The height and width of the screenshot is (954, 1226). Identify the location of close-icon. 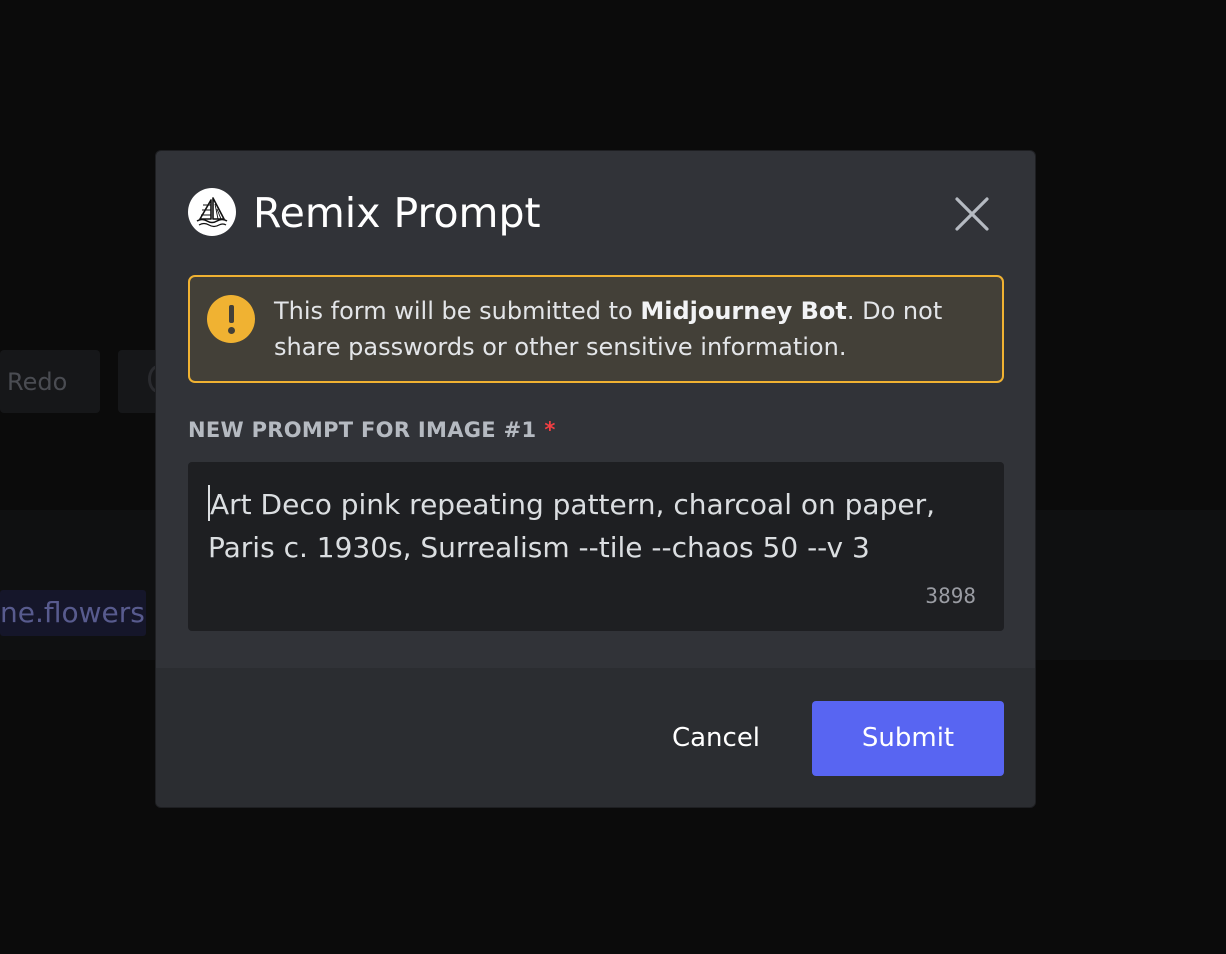
(972, 214).